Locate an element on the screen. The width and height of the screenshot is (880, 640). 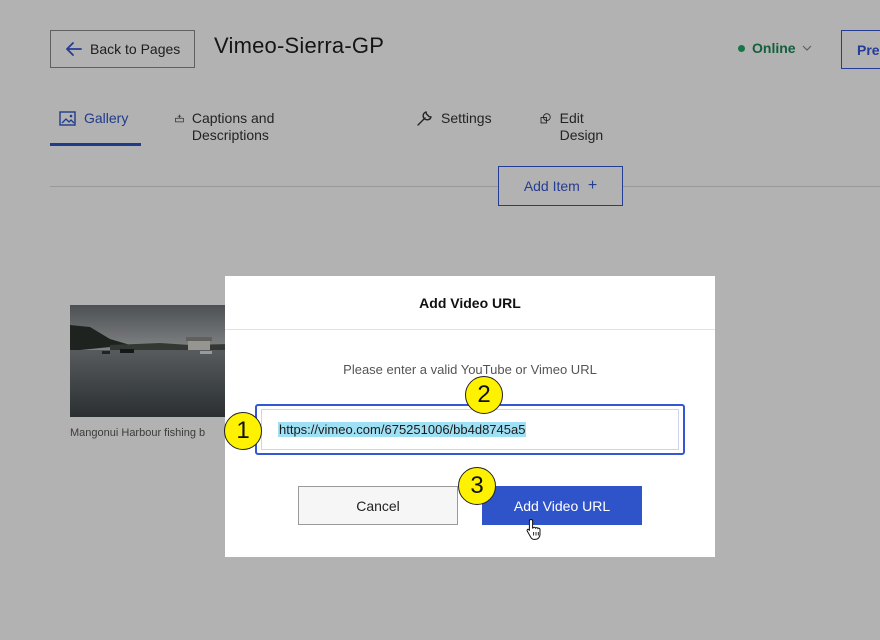
step-marker-1: 1 is located at coordinates (243, 431).